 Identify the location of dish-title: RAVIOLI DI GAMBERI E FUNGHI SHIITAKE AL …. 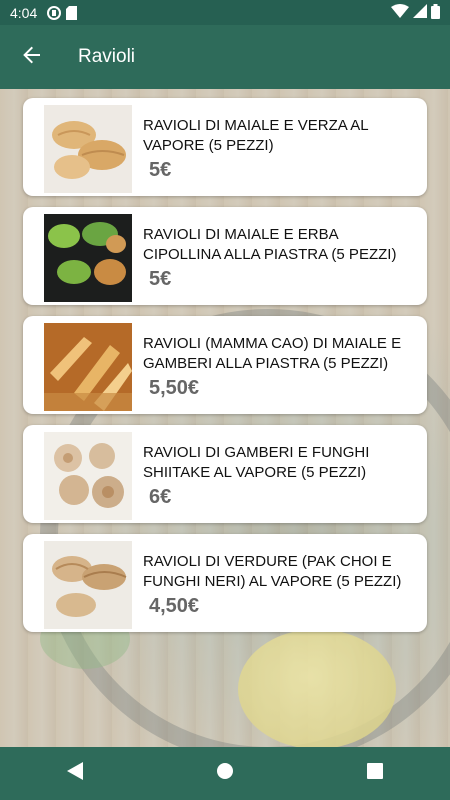
(256, 462).